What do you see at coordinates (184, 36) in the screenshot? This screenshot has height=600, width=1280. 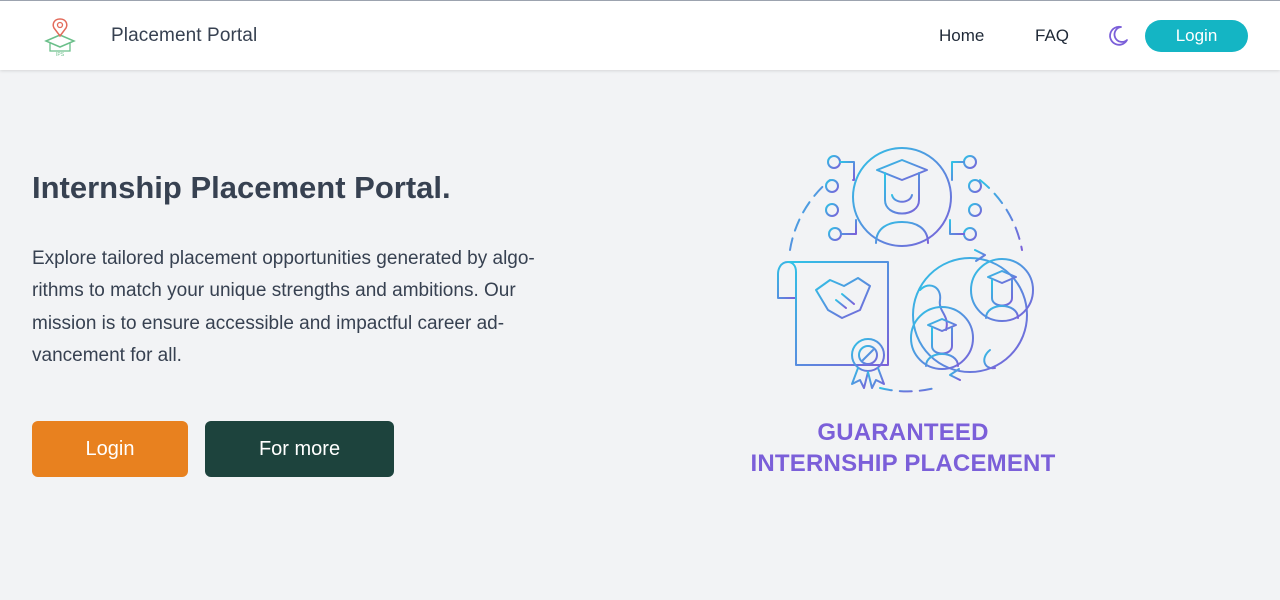 I see `brand-name: Placement Portal` at bounding box center [184, 36].